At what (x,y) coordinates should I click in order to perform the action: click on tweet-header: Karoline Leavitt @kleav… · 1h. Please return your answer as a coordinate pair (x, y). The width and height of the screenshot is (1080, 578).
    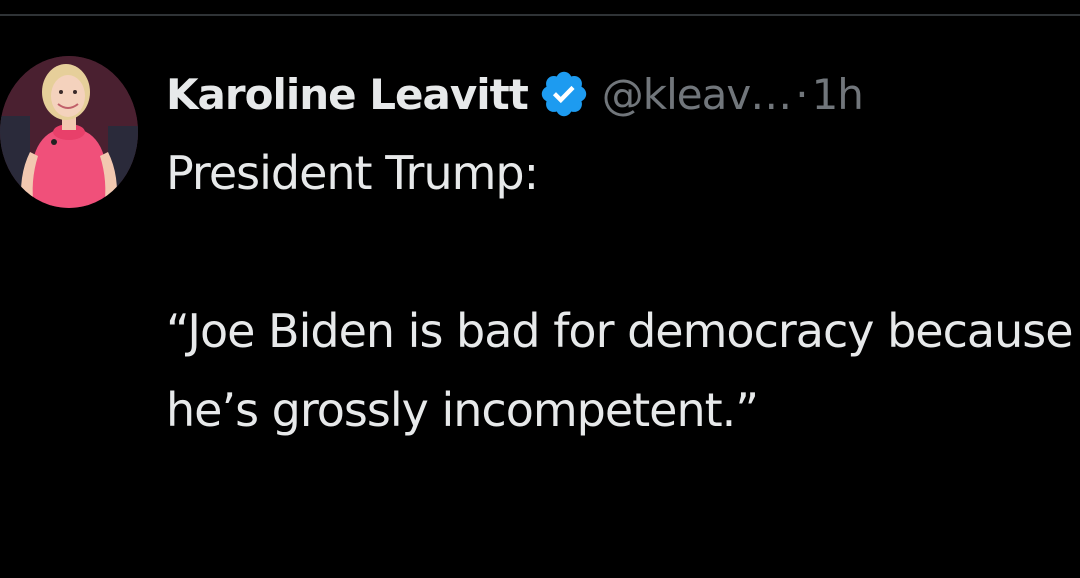
    Looking at the image, I should click on (515, 94).